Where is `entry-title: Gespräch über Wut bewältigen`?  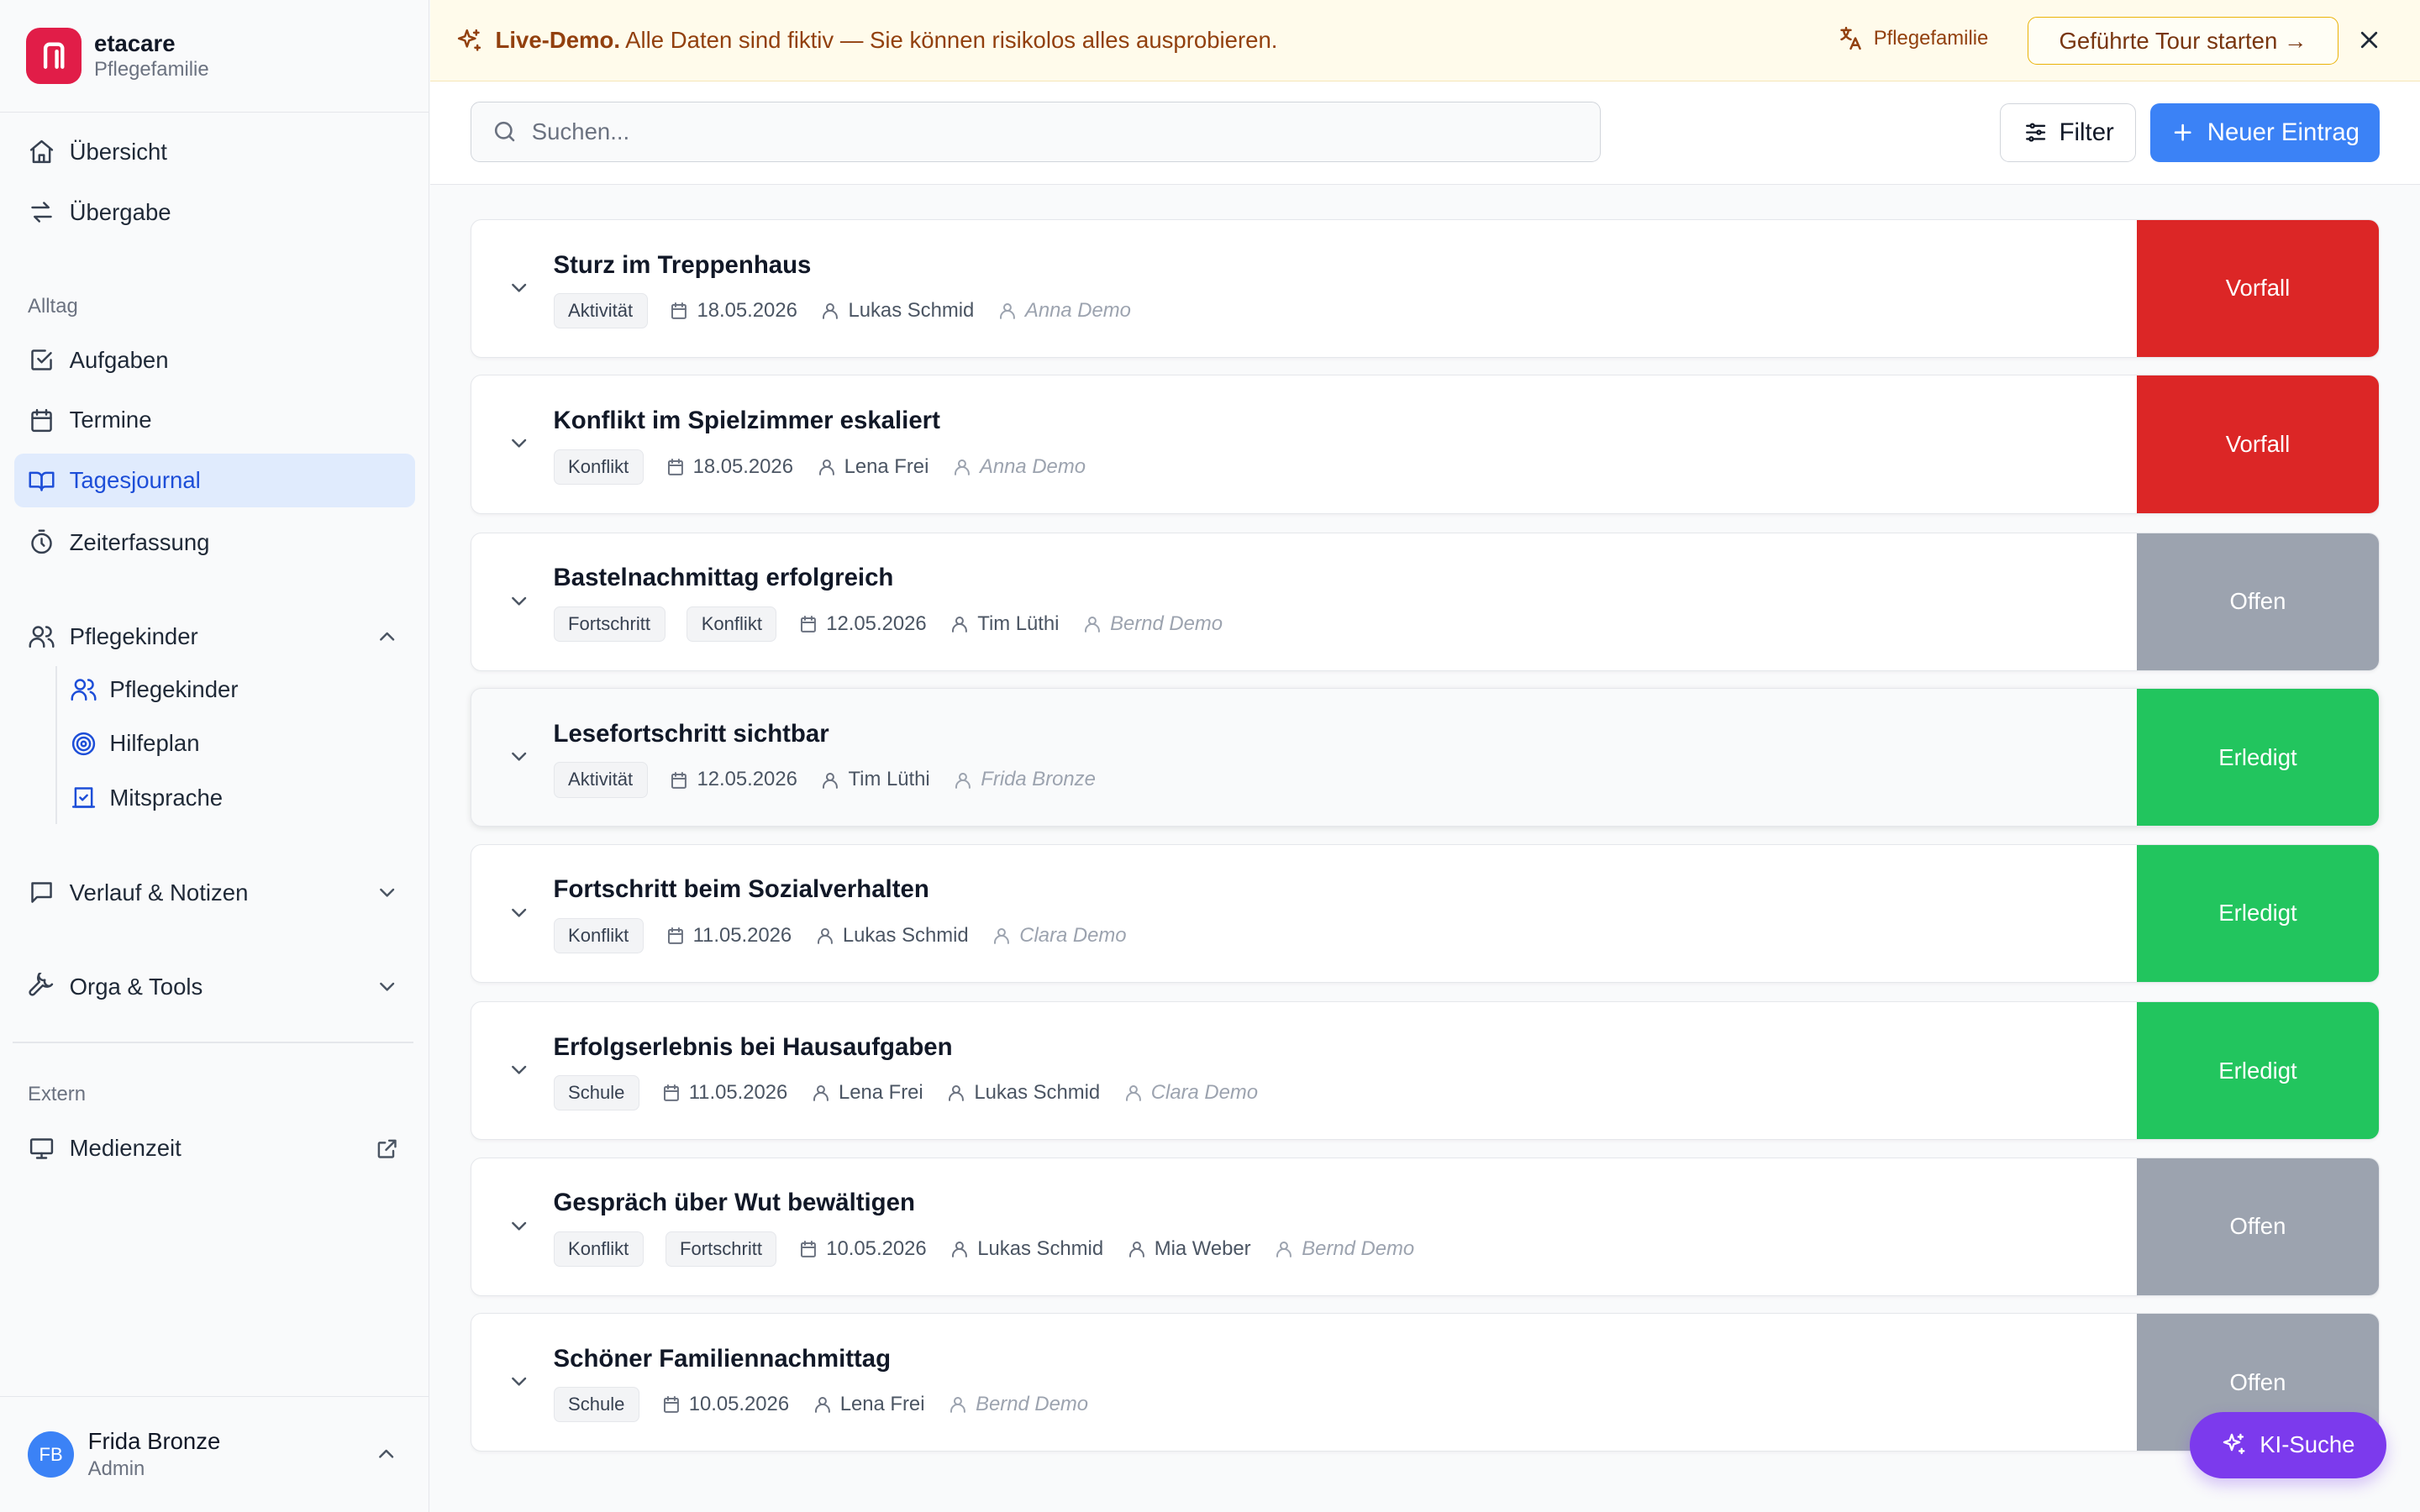
entry-title: Gespräch über Wut bewältigen is located at coordinates (734, 1203).